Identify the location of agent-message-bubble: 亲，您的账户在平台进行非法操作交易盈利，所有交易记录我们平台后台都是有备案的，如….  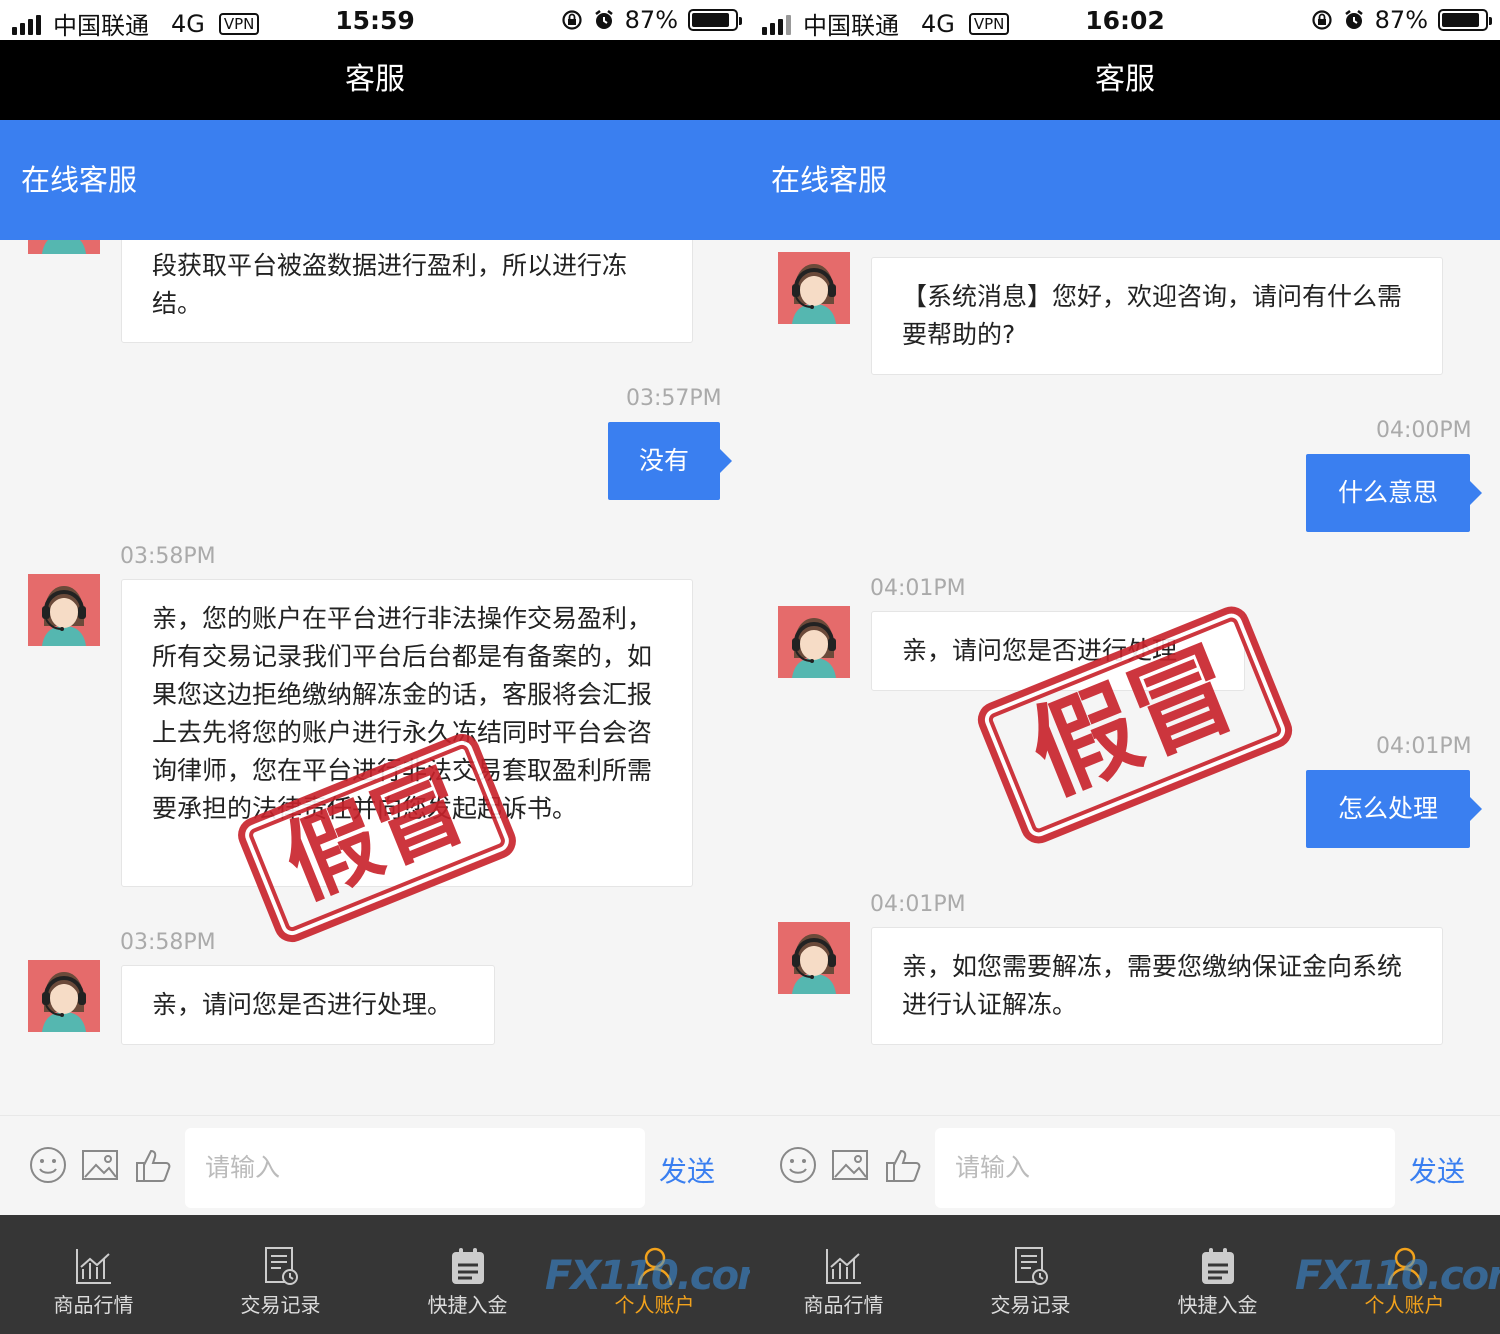
(407, 733).